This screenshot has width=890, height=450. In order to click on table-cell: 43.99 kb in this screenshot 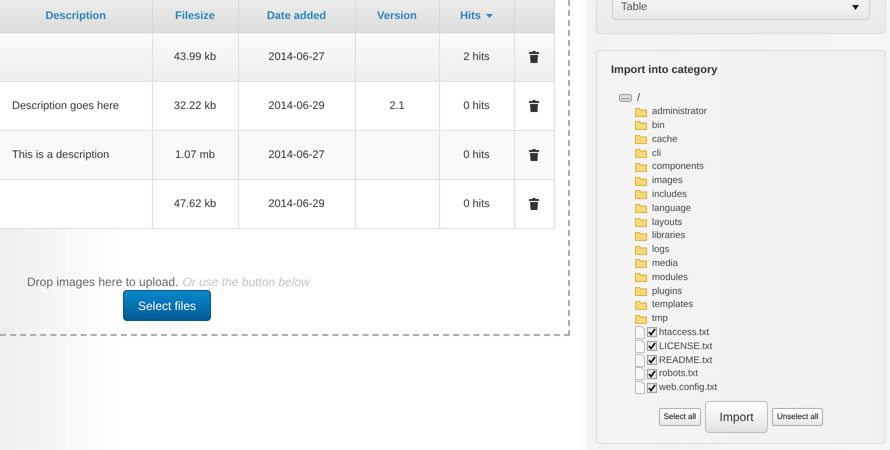, I will do `click(195, 57)`.